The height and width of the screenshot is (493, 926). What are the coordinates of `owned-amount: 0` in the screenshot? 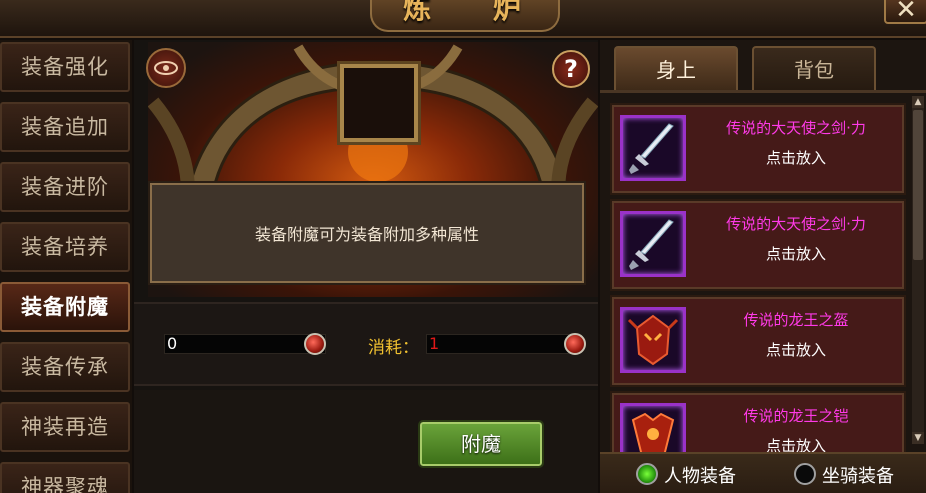 It's located at (172, 343).